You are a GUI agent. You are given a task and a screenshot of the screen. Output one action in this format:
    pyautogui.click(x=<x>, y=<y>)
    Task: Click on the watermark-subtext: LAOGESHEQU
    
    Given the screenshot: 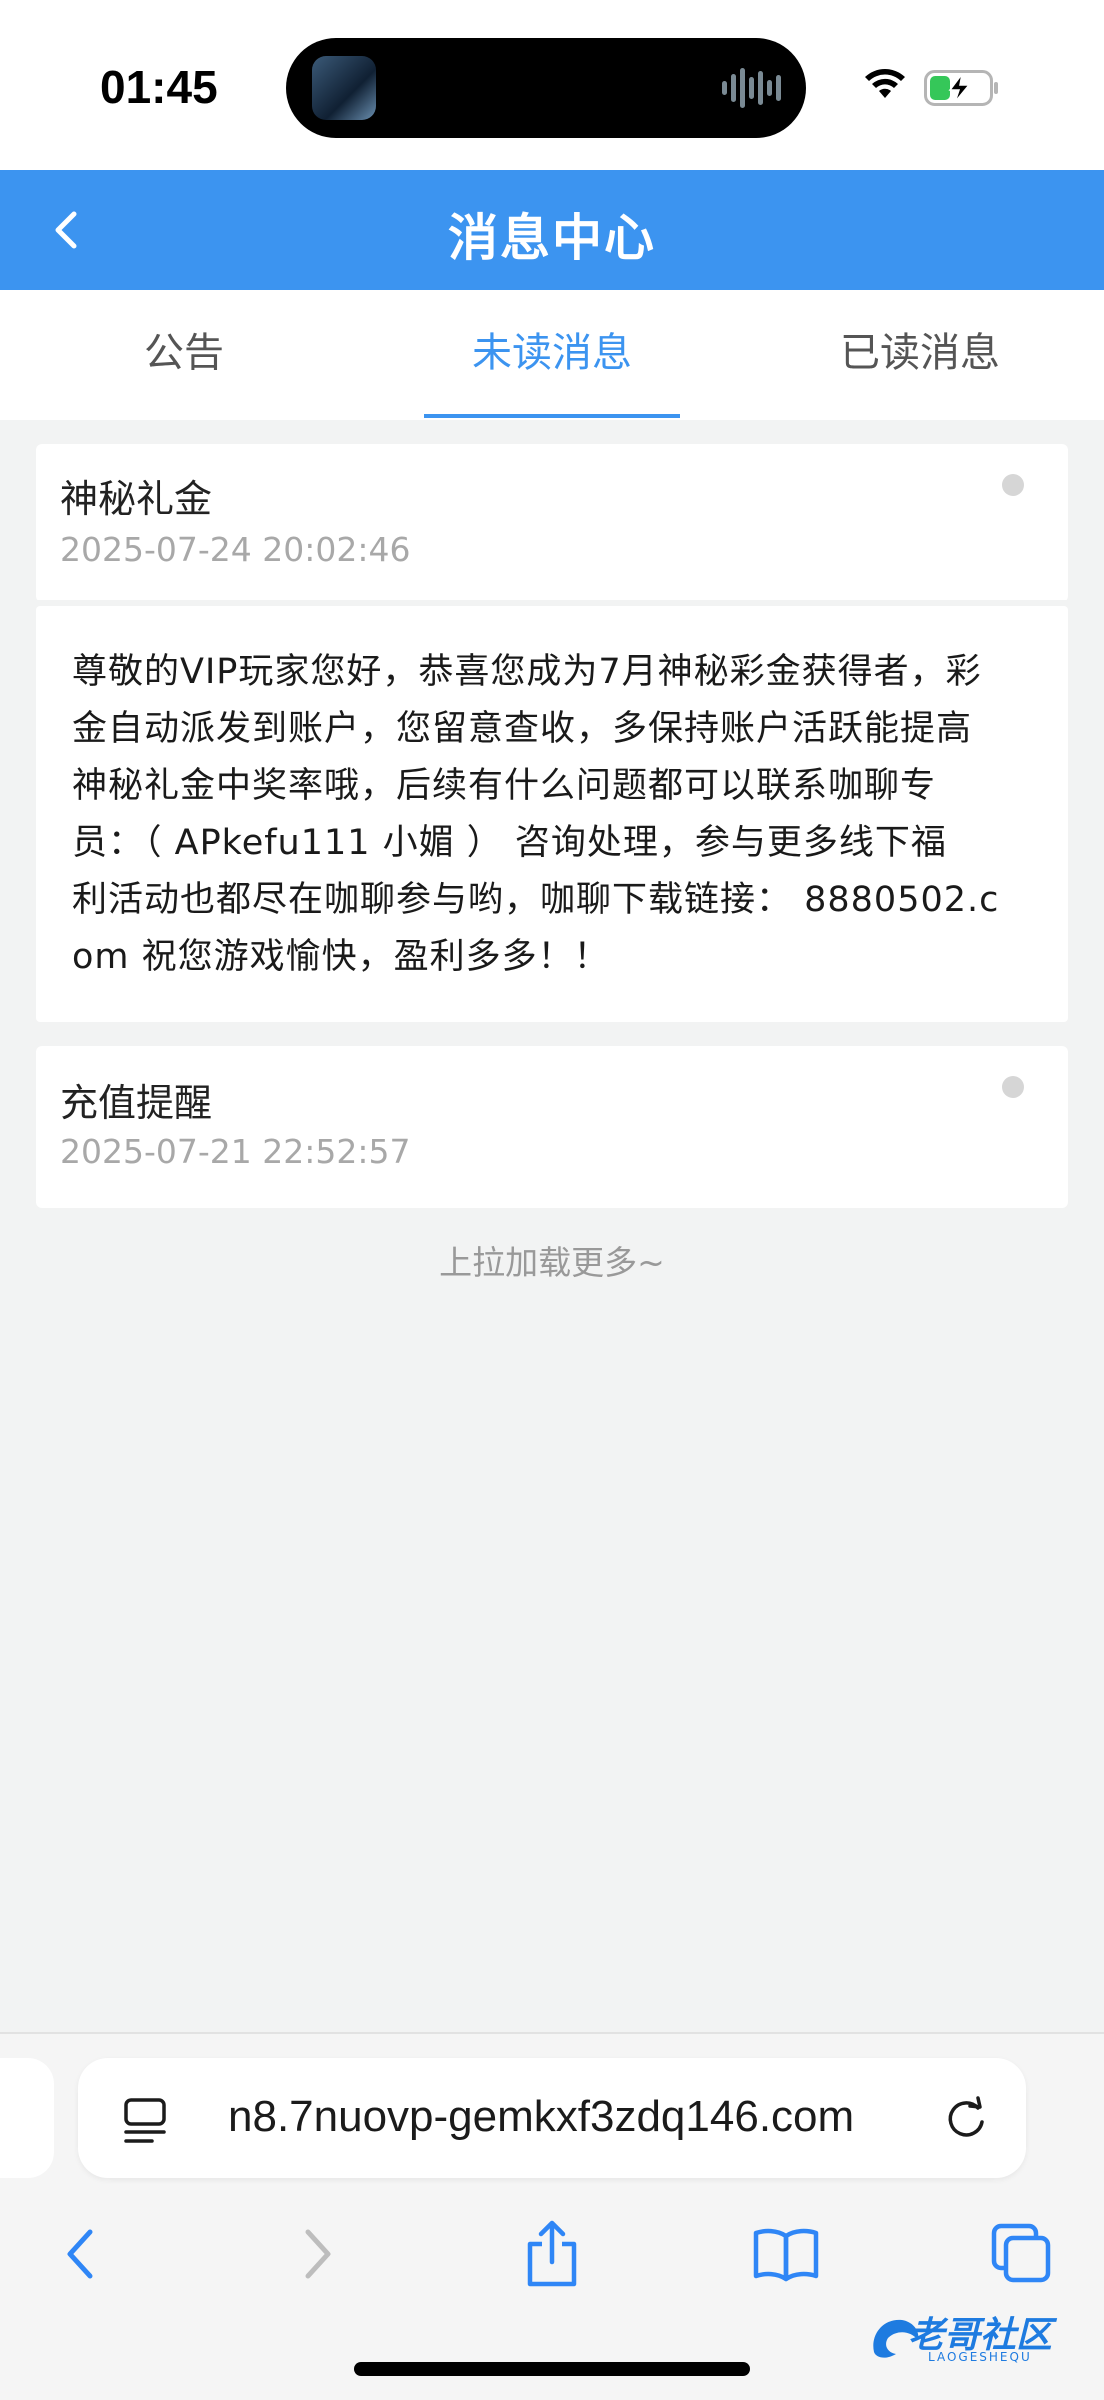 What is the action you would take?
    pyautogui.click(x=980, y=2357)
    